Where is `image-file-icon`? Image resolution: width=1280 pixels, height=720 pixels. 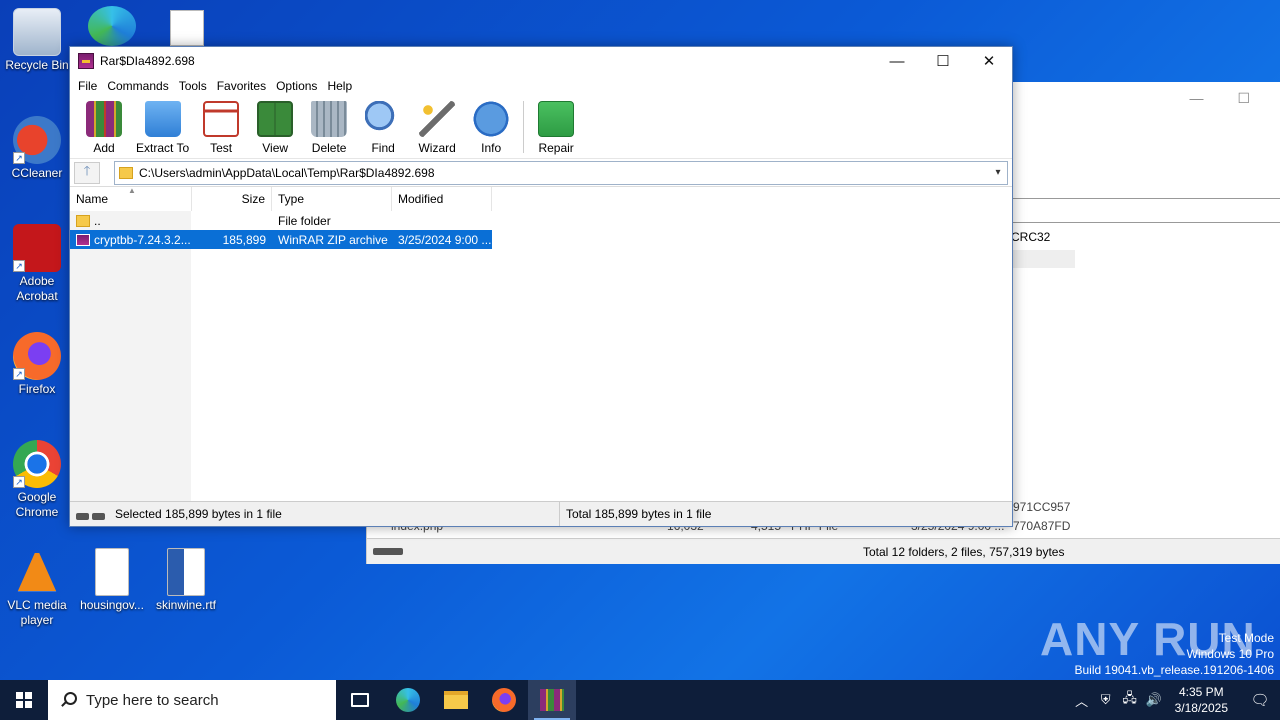 image-file-icon is located at coordinates (112, 572).